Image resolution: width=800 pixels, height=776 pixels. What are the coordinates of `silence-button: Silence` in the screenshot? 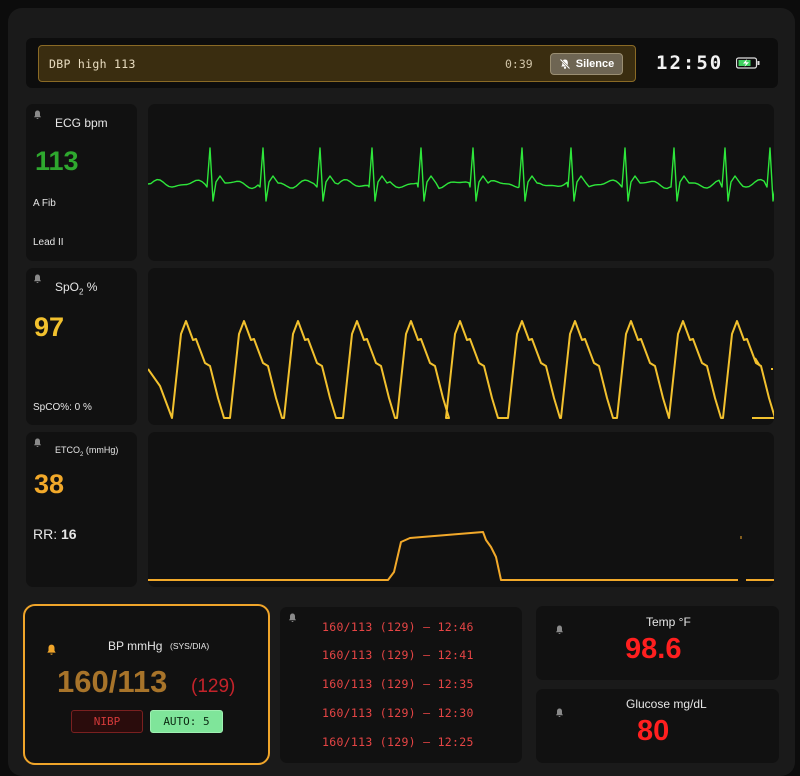 It's located at (586, 64).